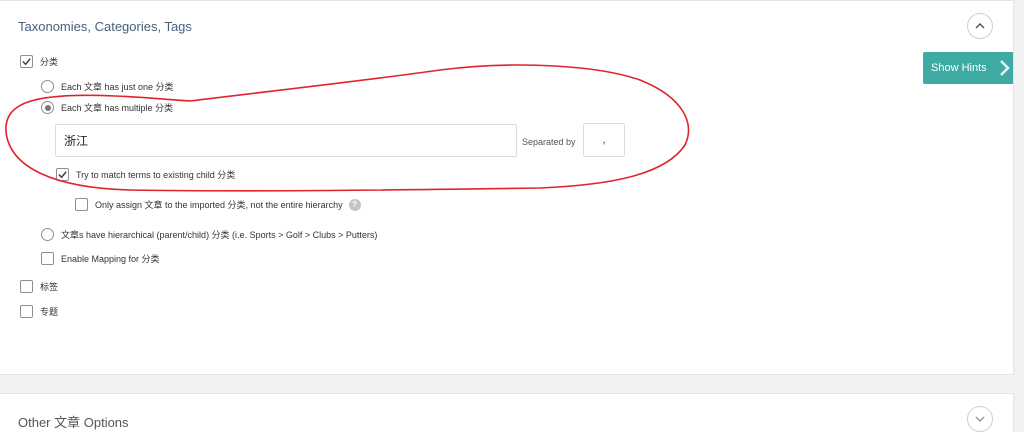 This screenshot has width=1024, height=432. Describe the element at coordinates (47, 234) in the screenshot. I see `option-hierarchical-radio` at that location.